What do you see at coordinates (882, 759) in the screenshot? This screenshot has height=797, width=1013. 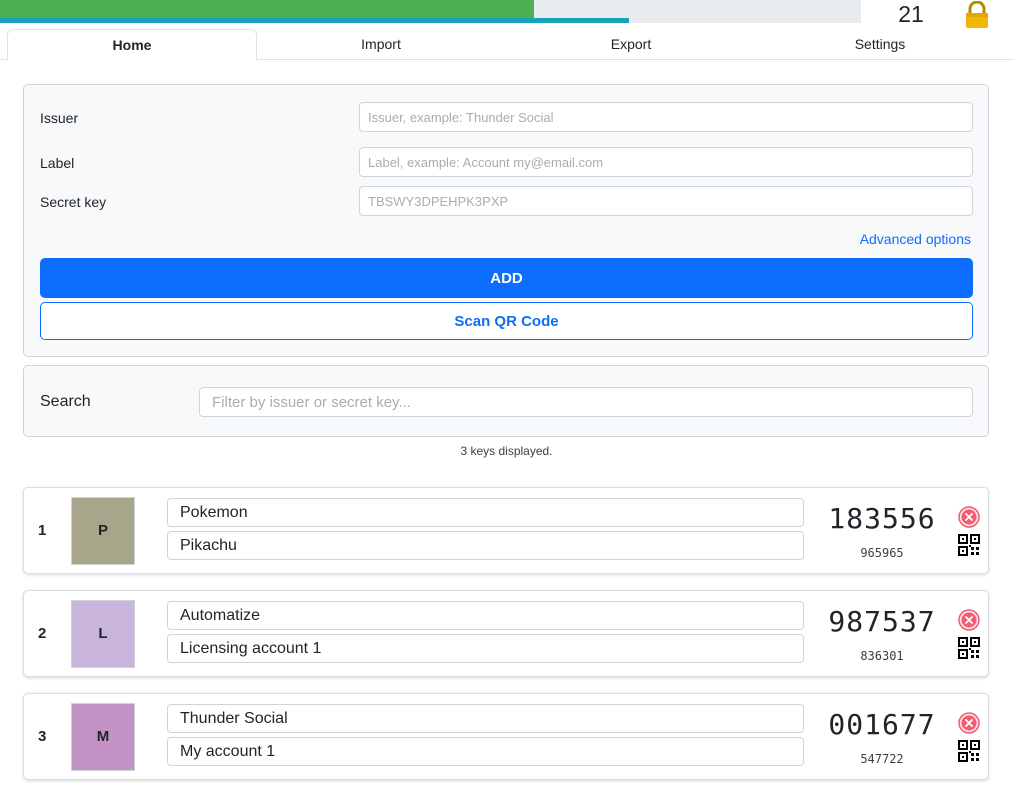 I see `next-otp-code: 547722` at bounding box center [882, 759].